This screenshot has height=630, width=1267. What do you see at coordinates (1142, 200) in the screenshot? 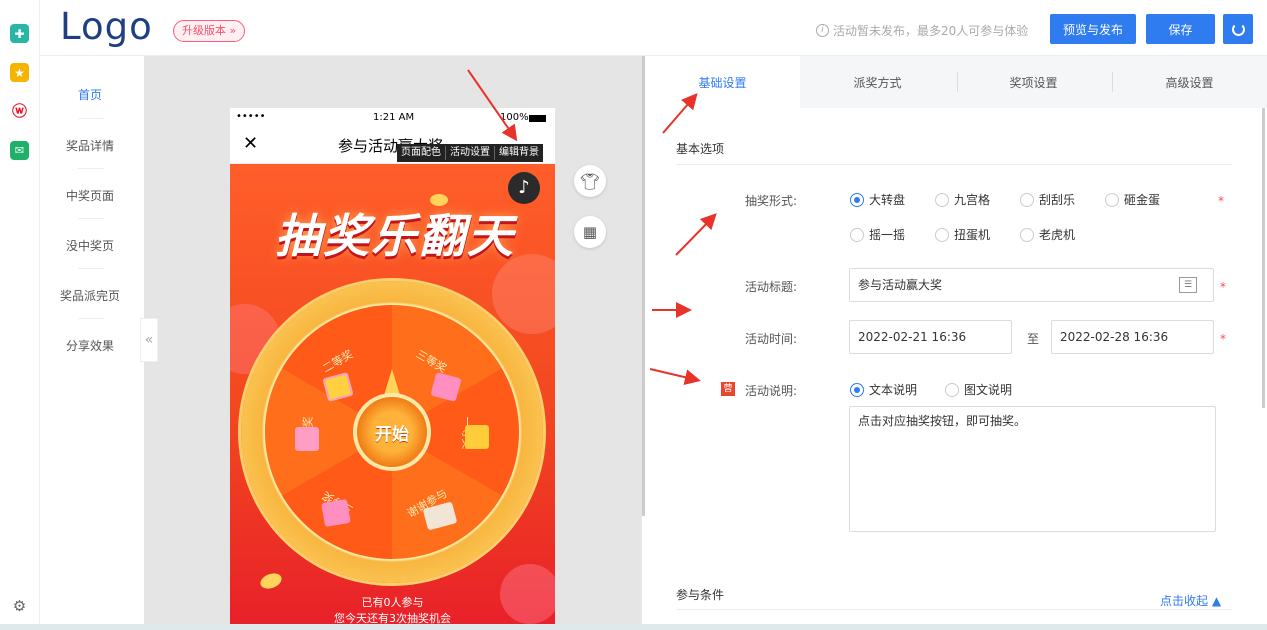
I see `radio-label: 砸金蛋` at bounding box center [1142, 200].